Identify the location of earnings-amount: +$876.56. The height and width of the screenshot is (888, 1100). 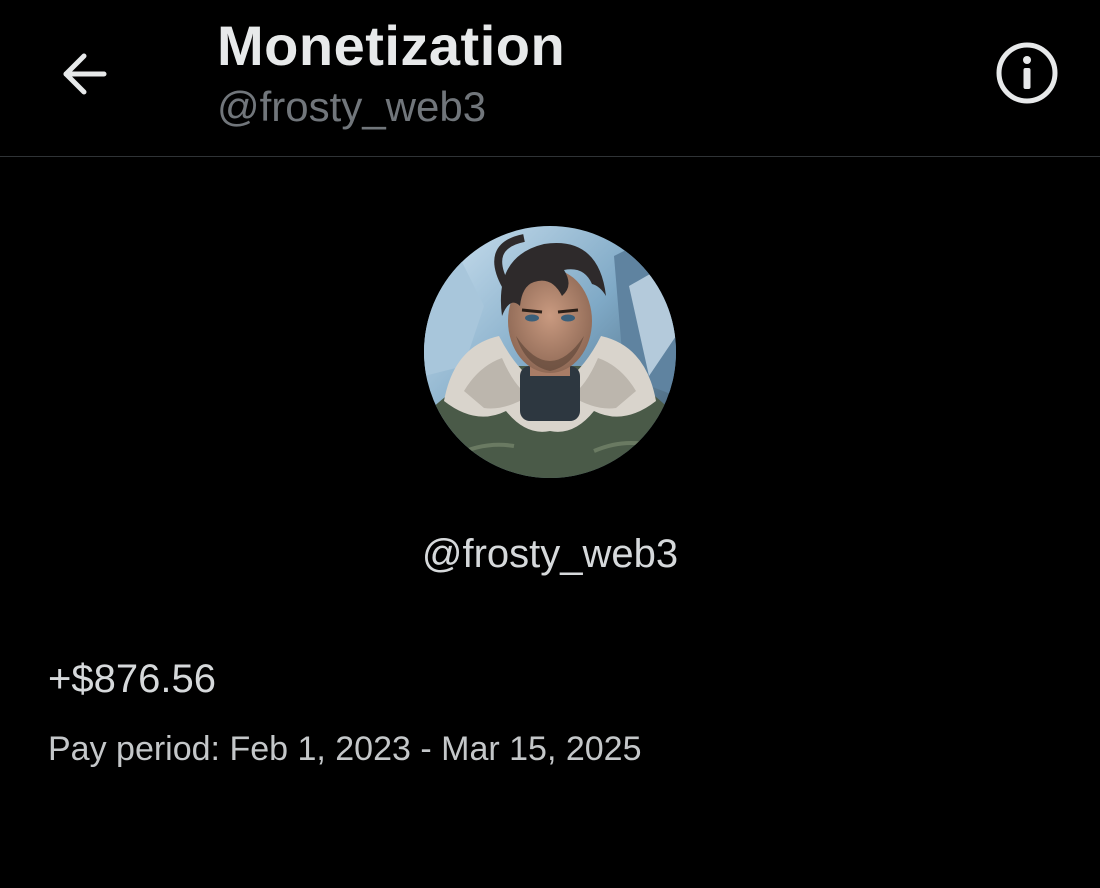
(132, 679).